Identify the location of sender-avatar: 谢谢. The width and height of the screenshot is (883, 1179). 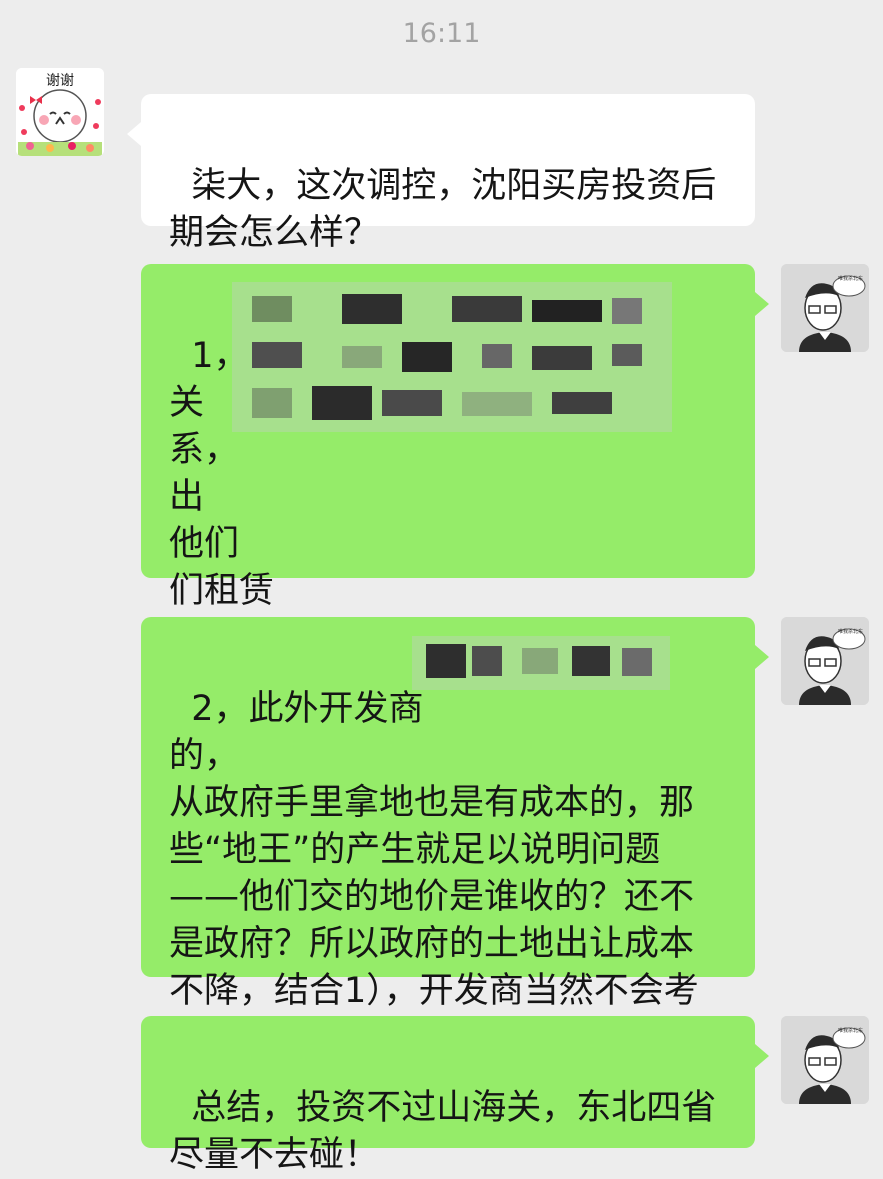
(60, 112).